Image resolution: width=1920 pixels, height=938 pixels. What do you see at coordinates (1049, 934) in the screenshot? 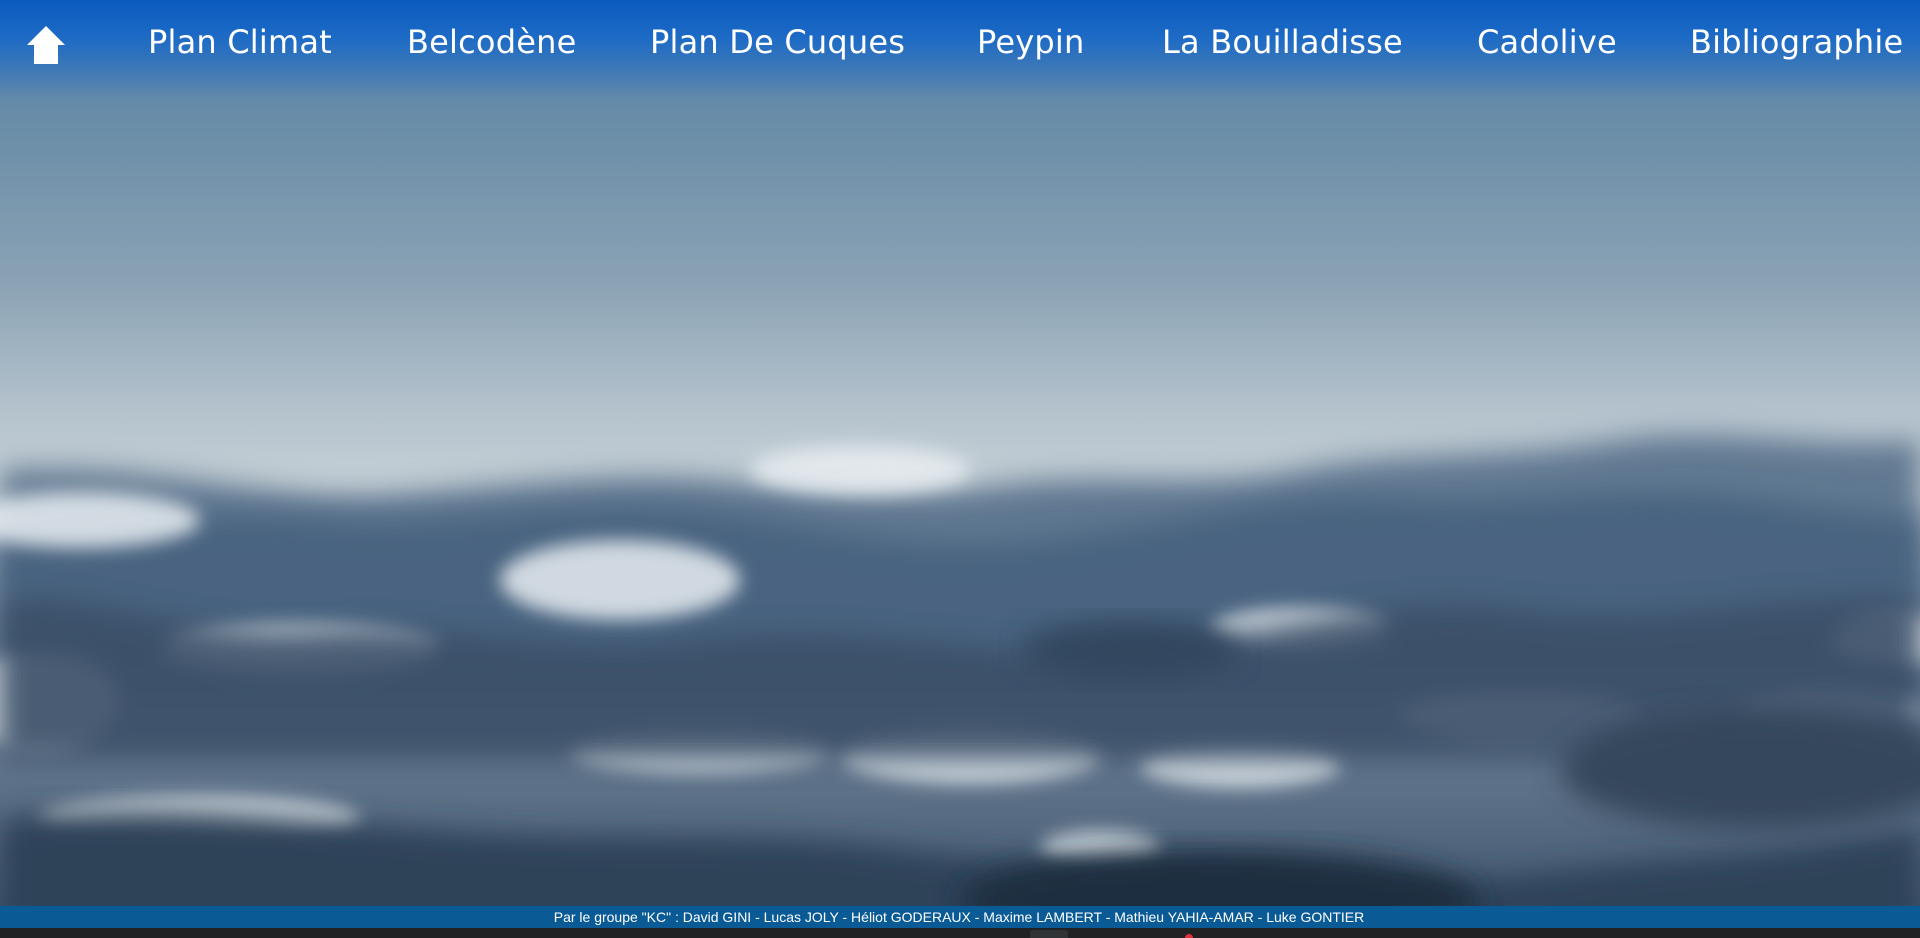
I see `taskbar-tab-mark` at bounding box center [1049, 934].